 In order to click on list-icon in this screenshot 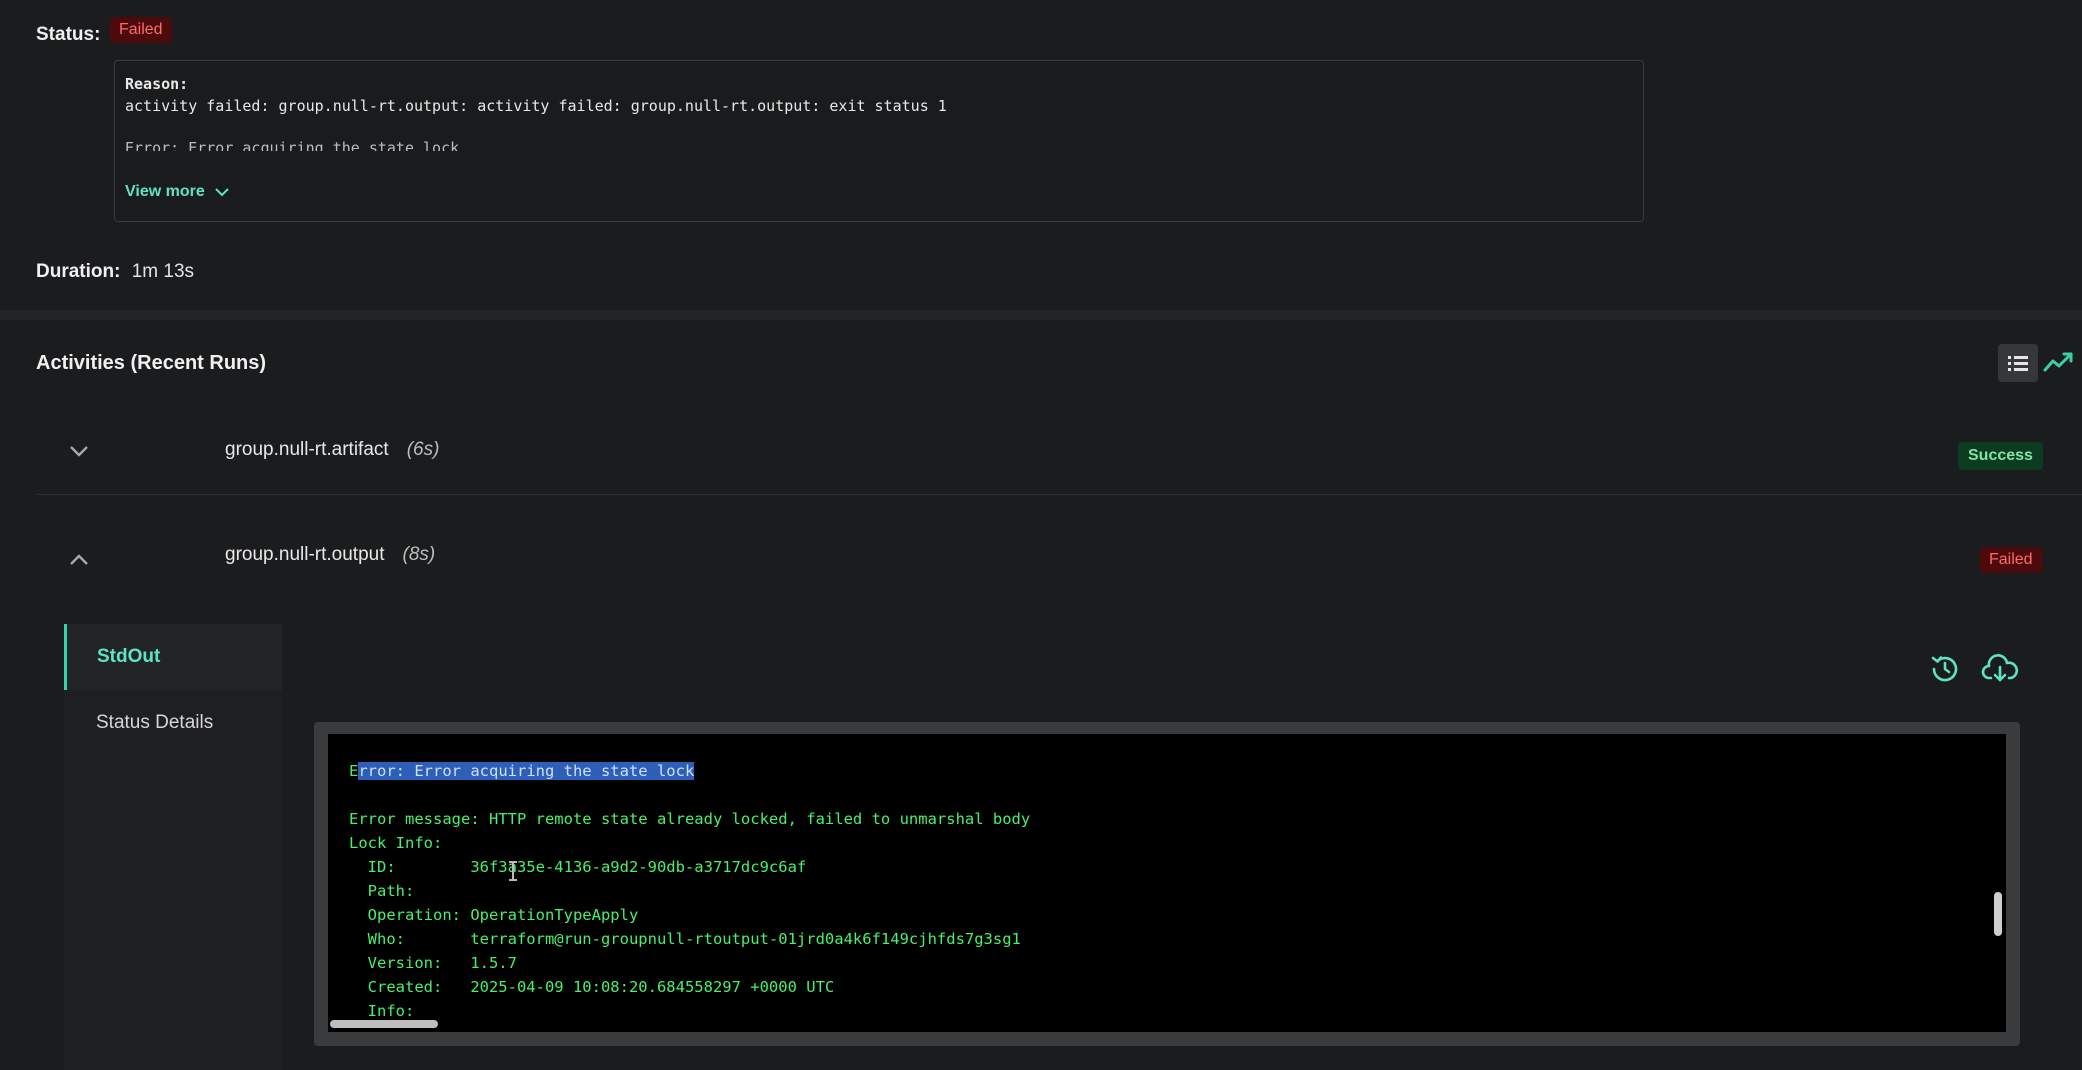, I will do `click(2018, 363)`.